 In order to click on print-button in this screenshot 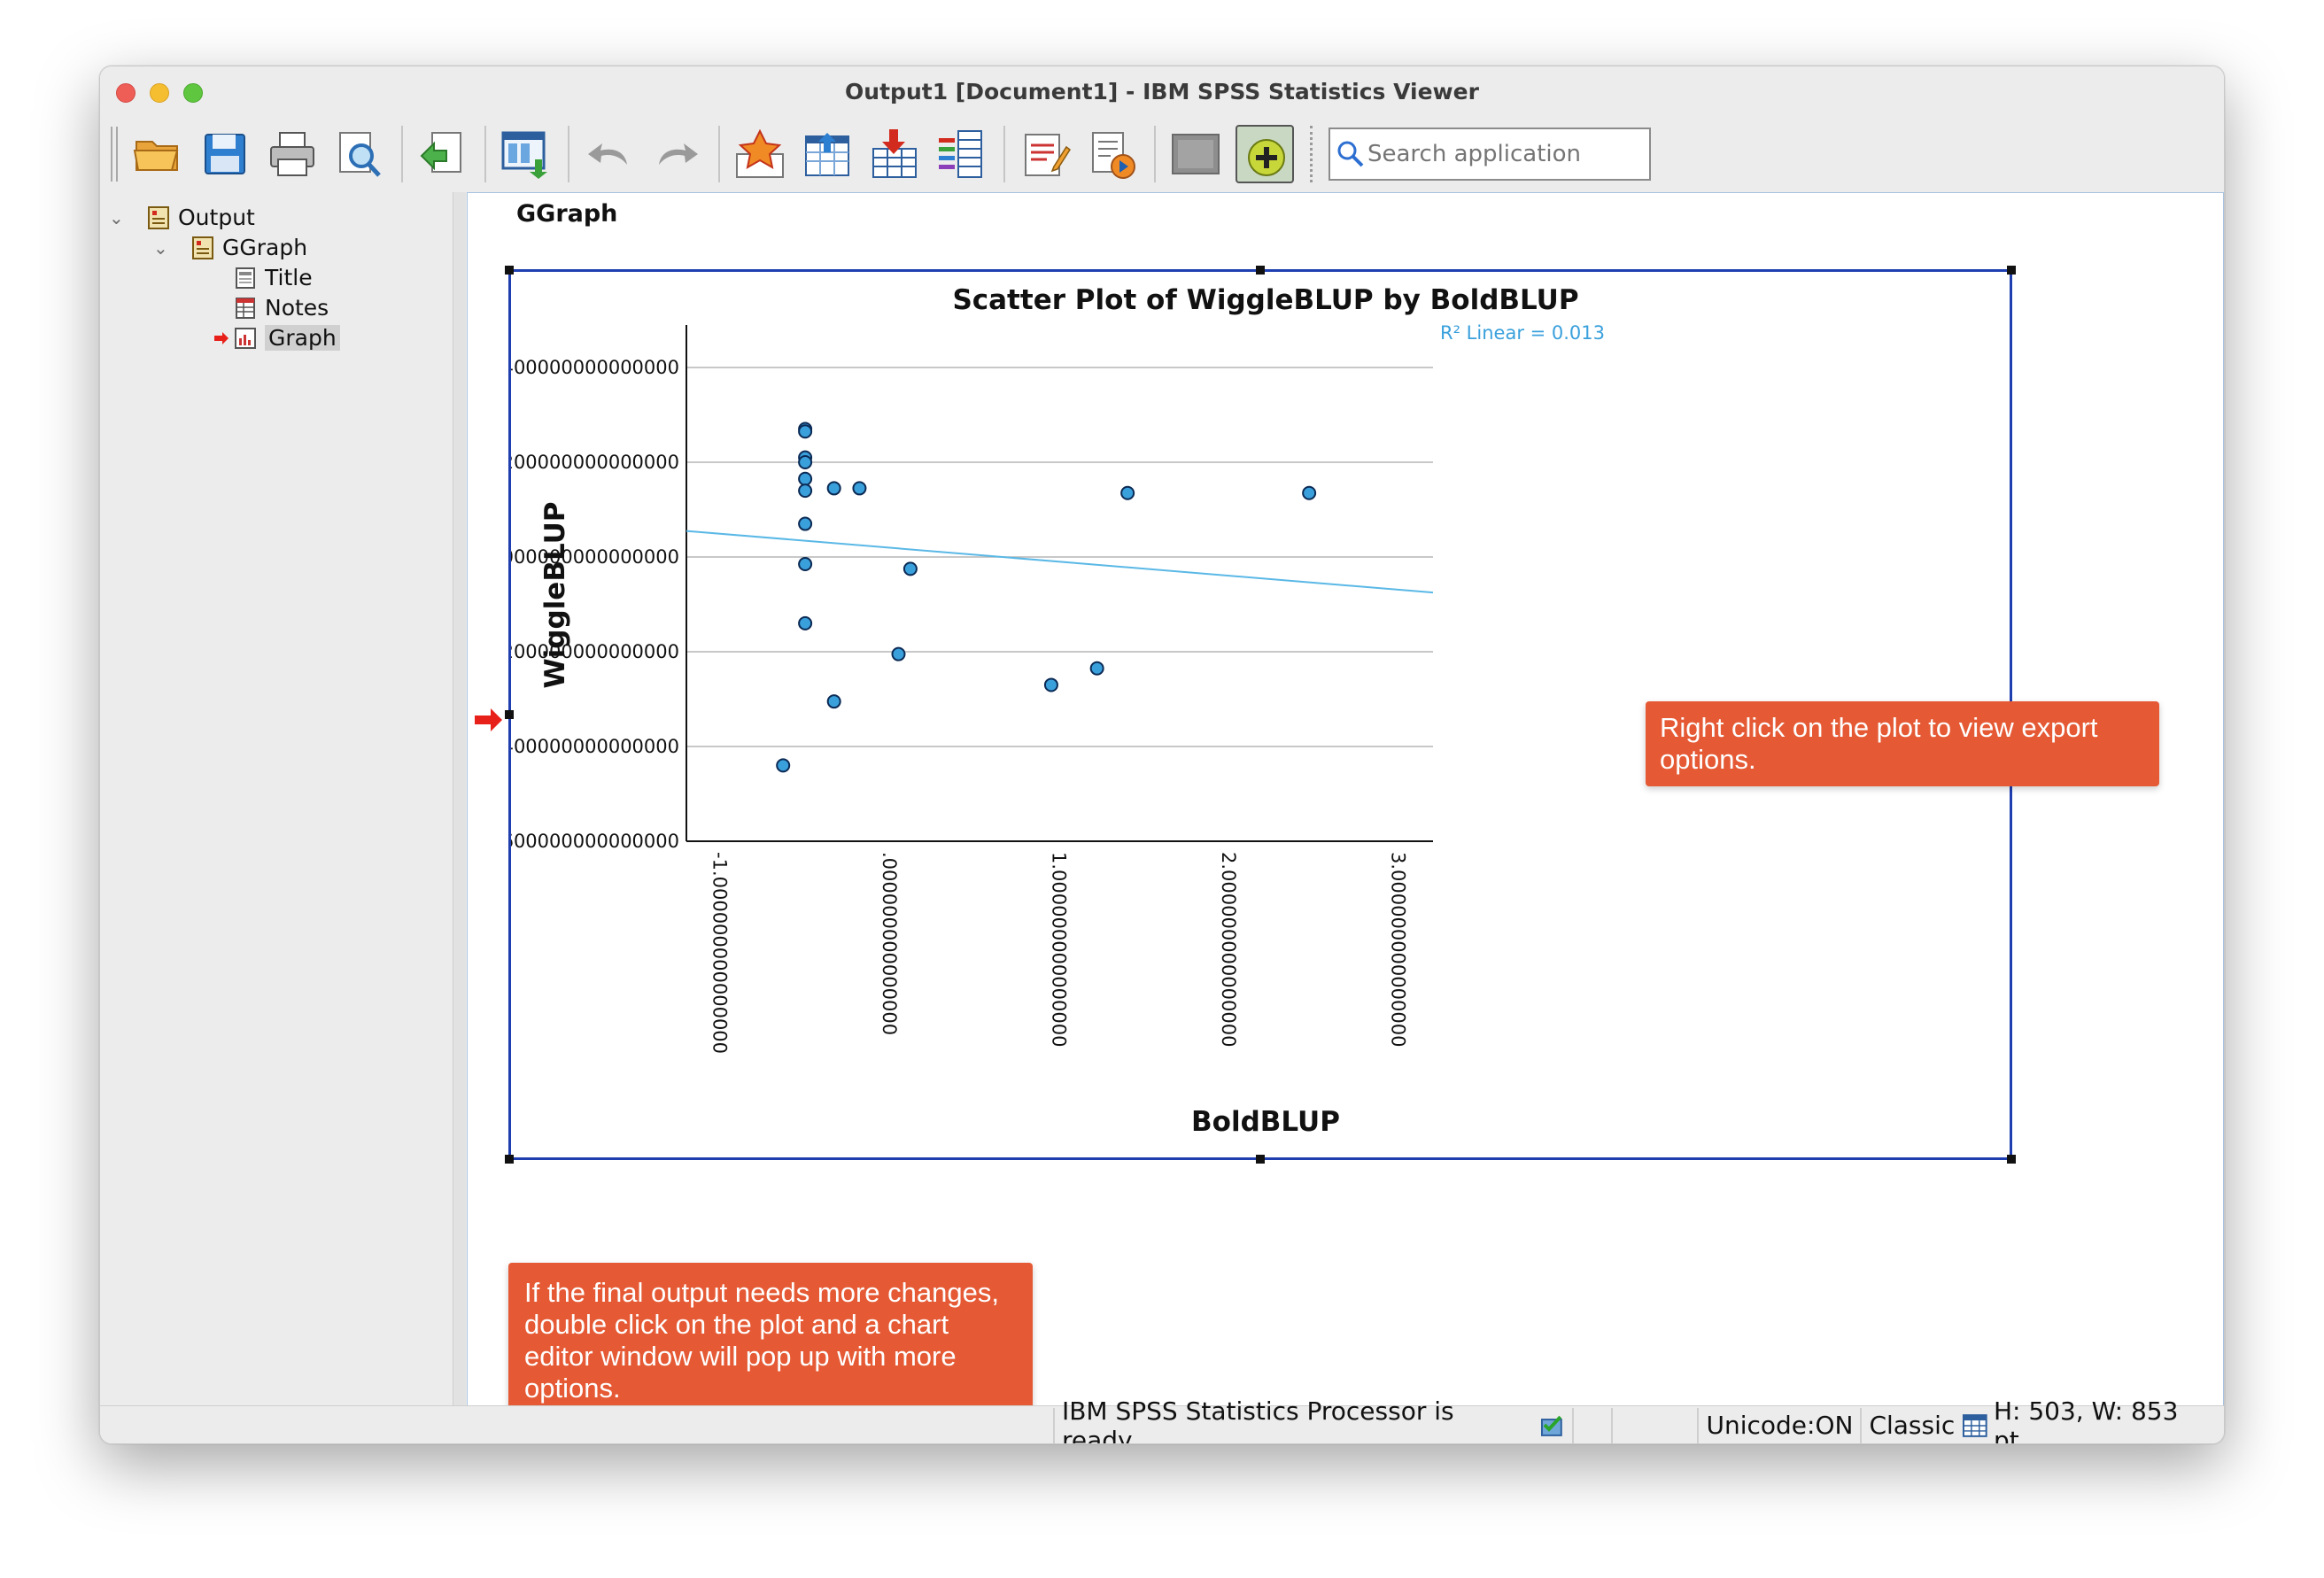, I will do `click(292, 154)`.